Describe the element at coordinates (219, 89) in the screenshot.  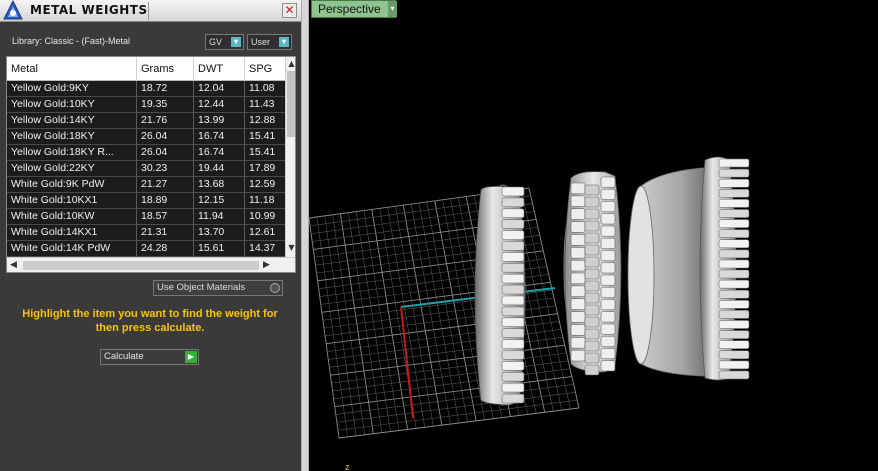
I see `table-cell: 12.04` at that location.